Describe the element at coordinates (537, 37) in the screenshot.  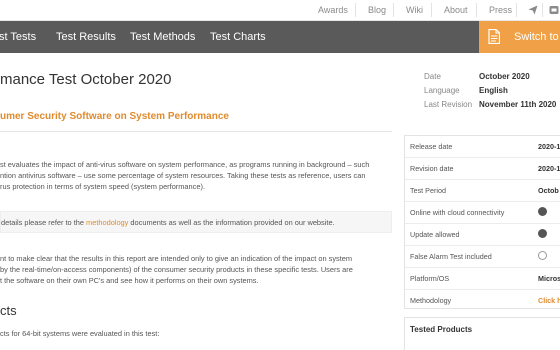
I see `switch-language-label: Switch to E` at that location.